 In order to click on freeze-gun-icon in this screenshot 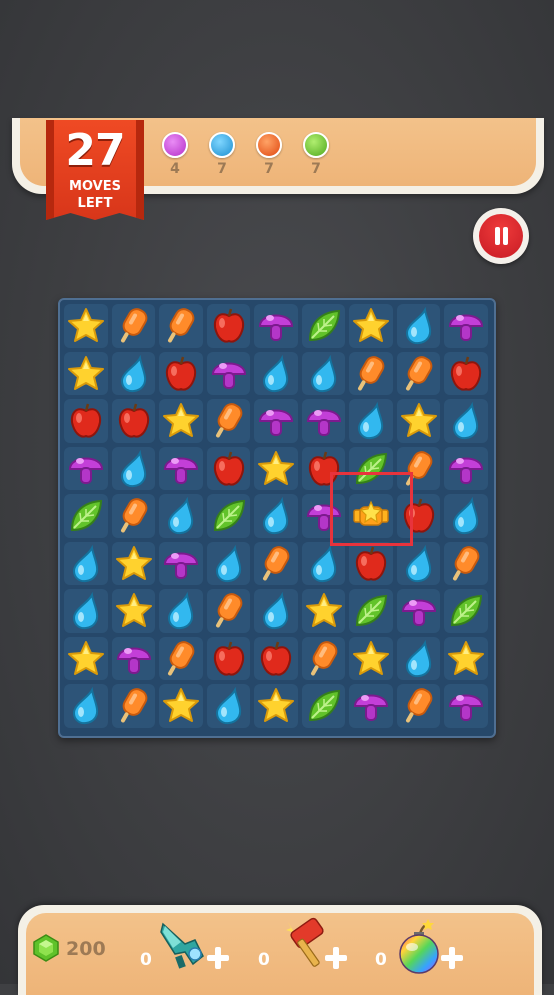, I will do `click(181, 945)`.